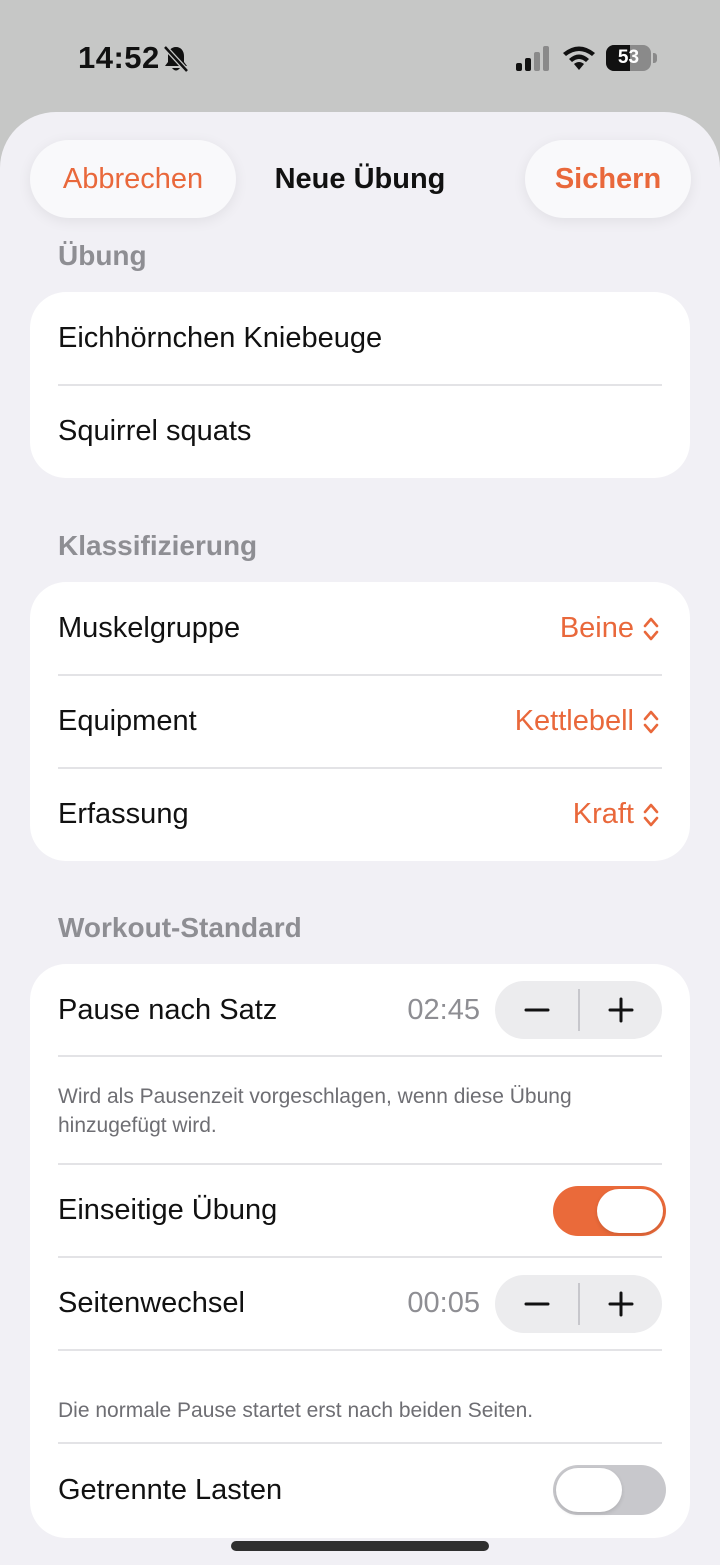 This screenshot has width=720, height=1565. Describe the element at coordinates (127, 721) in the screenshot. I see `equipment-label: Equipment` at that location.